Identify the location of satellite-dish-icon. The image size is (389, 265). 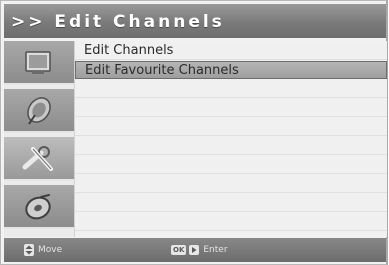
(39, 111).